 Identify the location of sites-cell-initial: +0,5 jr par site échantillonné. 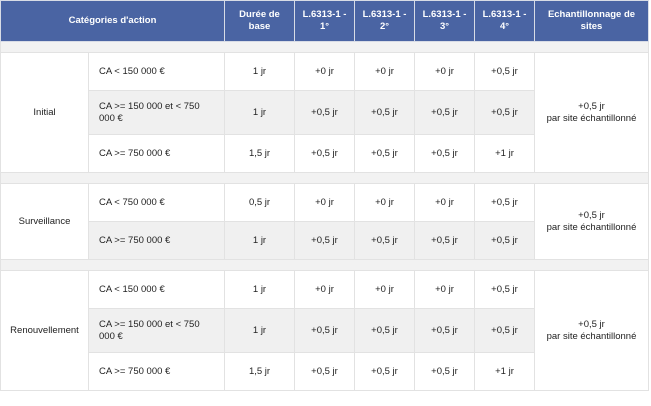
(591, 112).